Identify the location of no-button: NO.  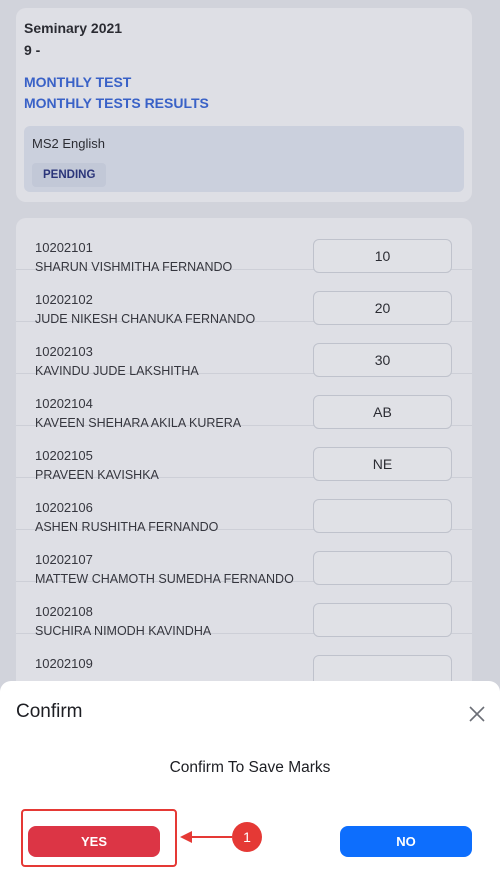
(406, 841).